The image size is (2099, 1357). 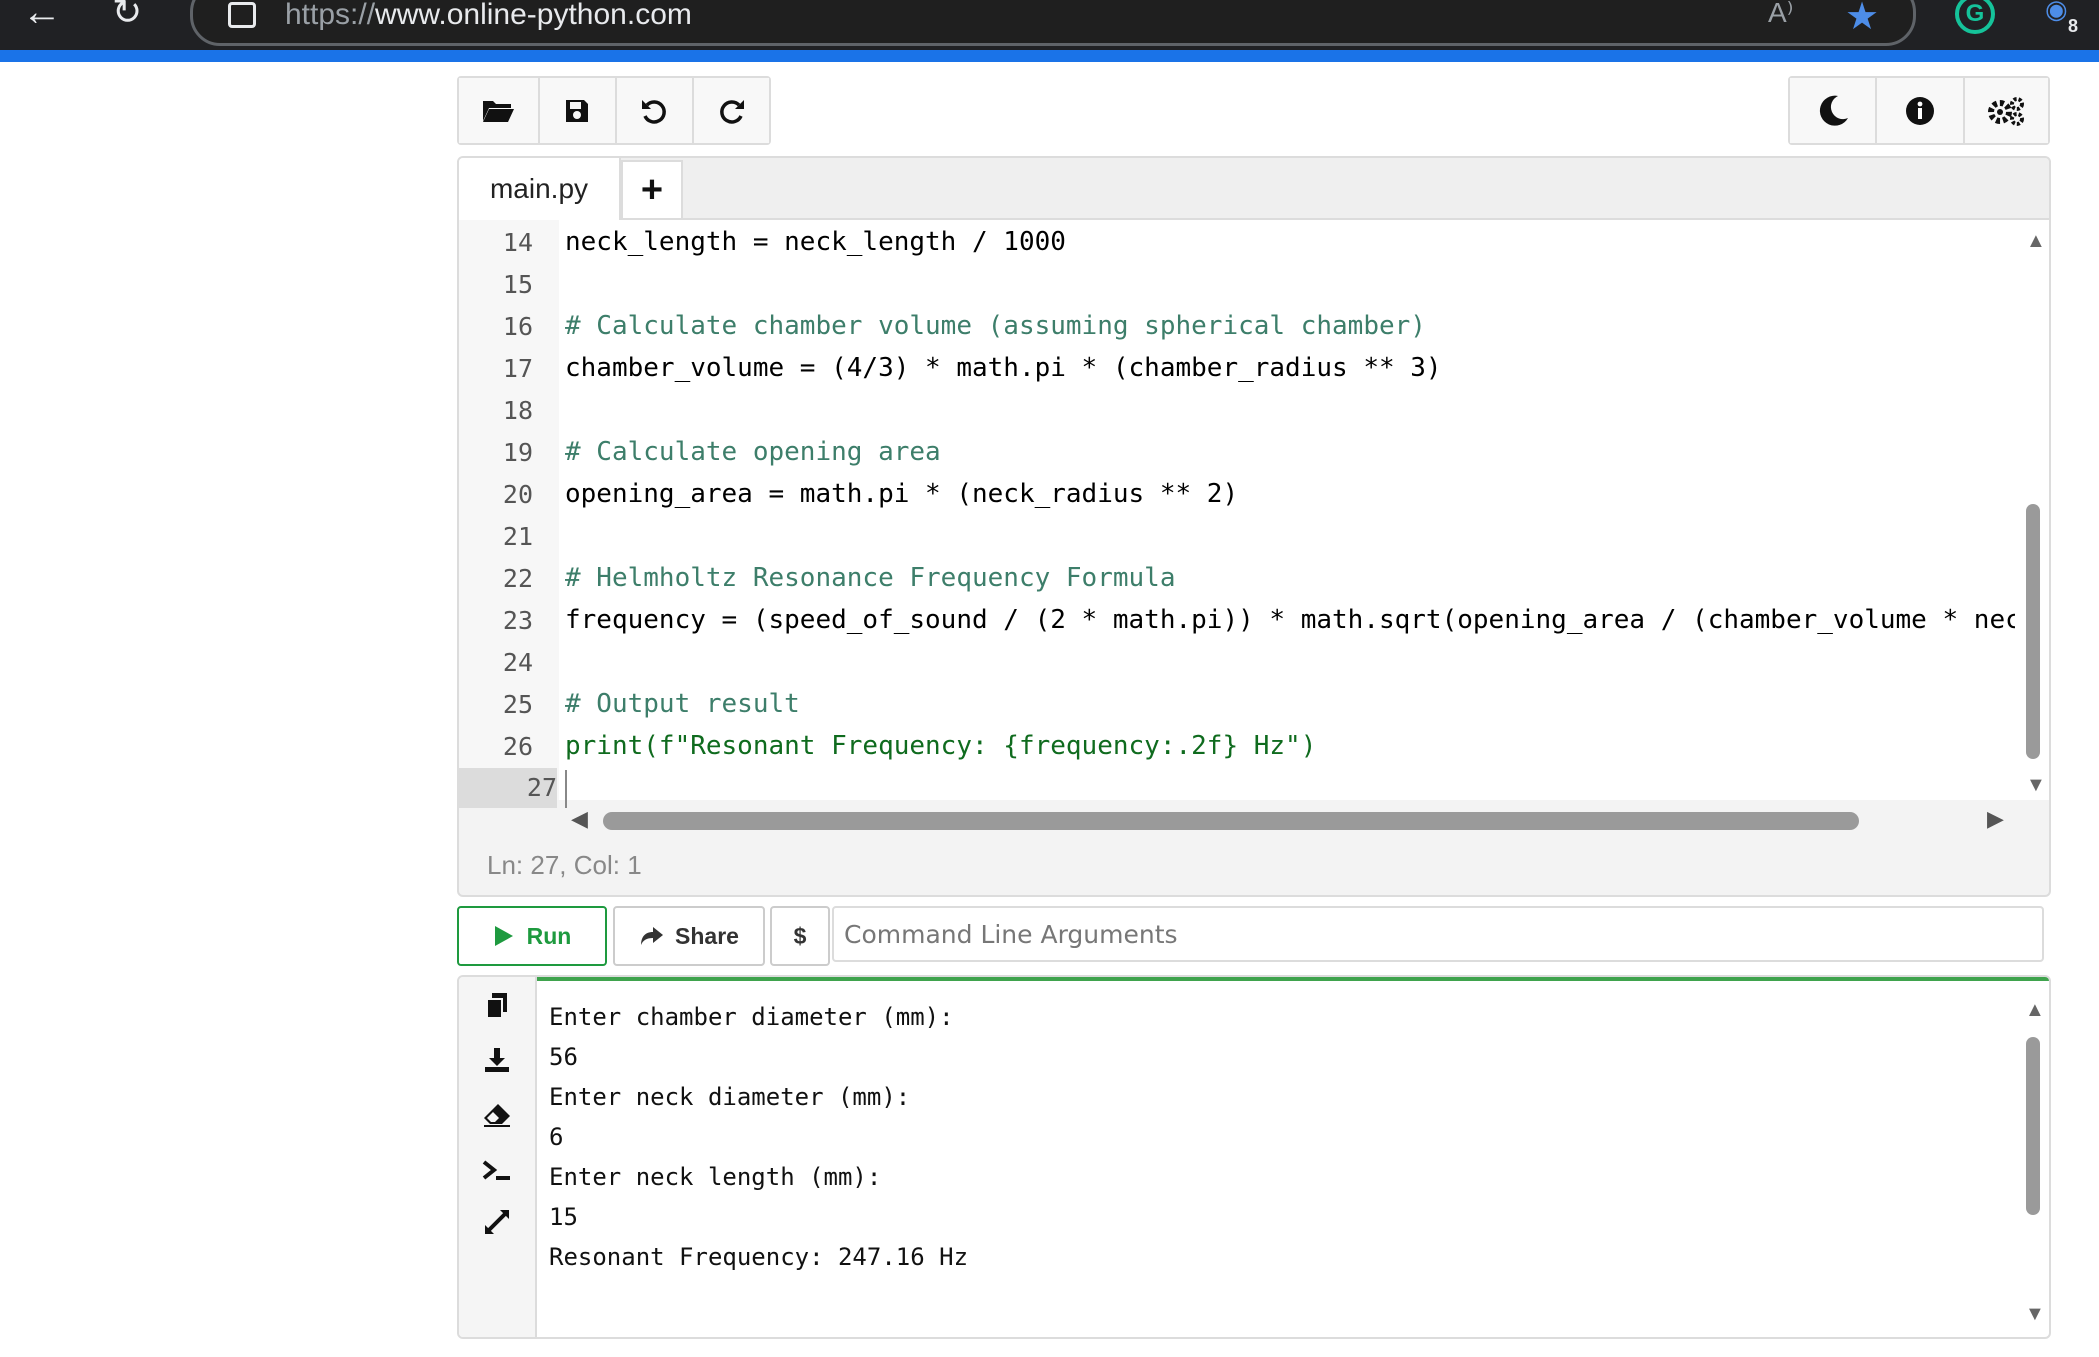 What do you see at coordinates (1781, 14) in the screenshot?
I see `read-aloud-icon: A⁾` at bounding box center [1781, 14].